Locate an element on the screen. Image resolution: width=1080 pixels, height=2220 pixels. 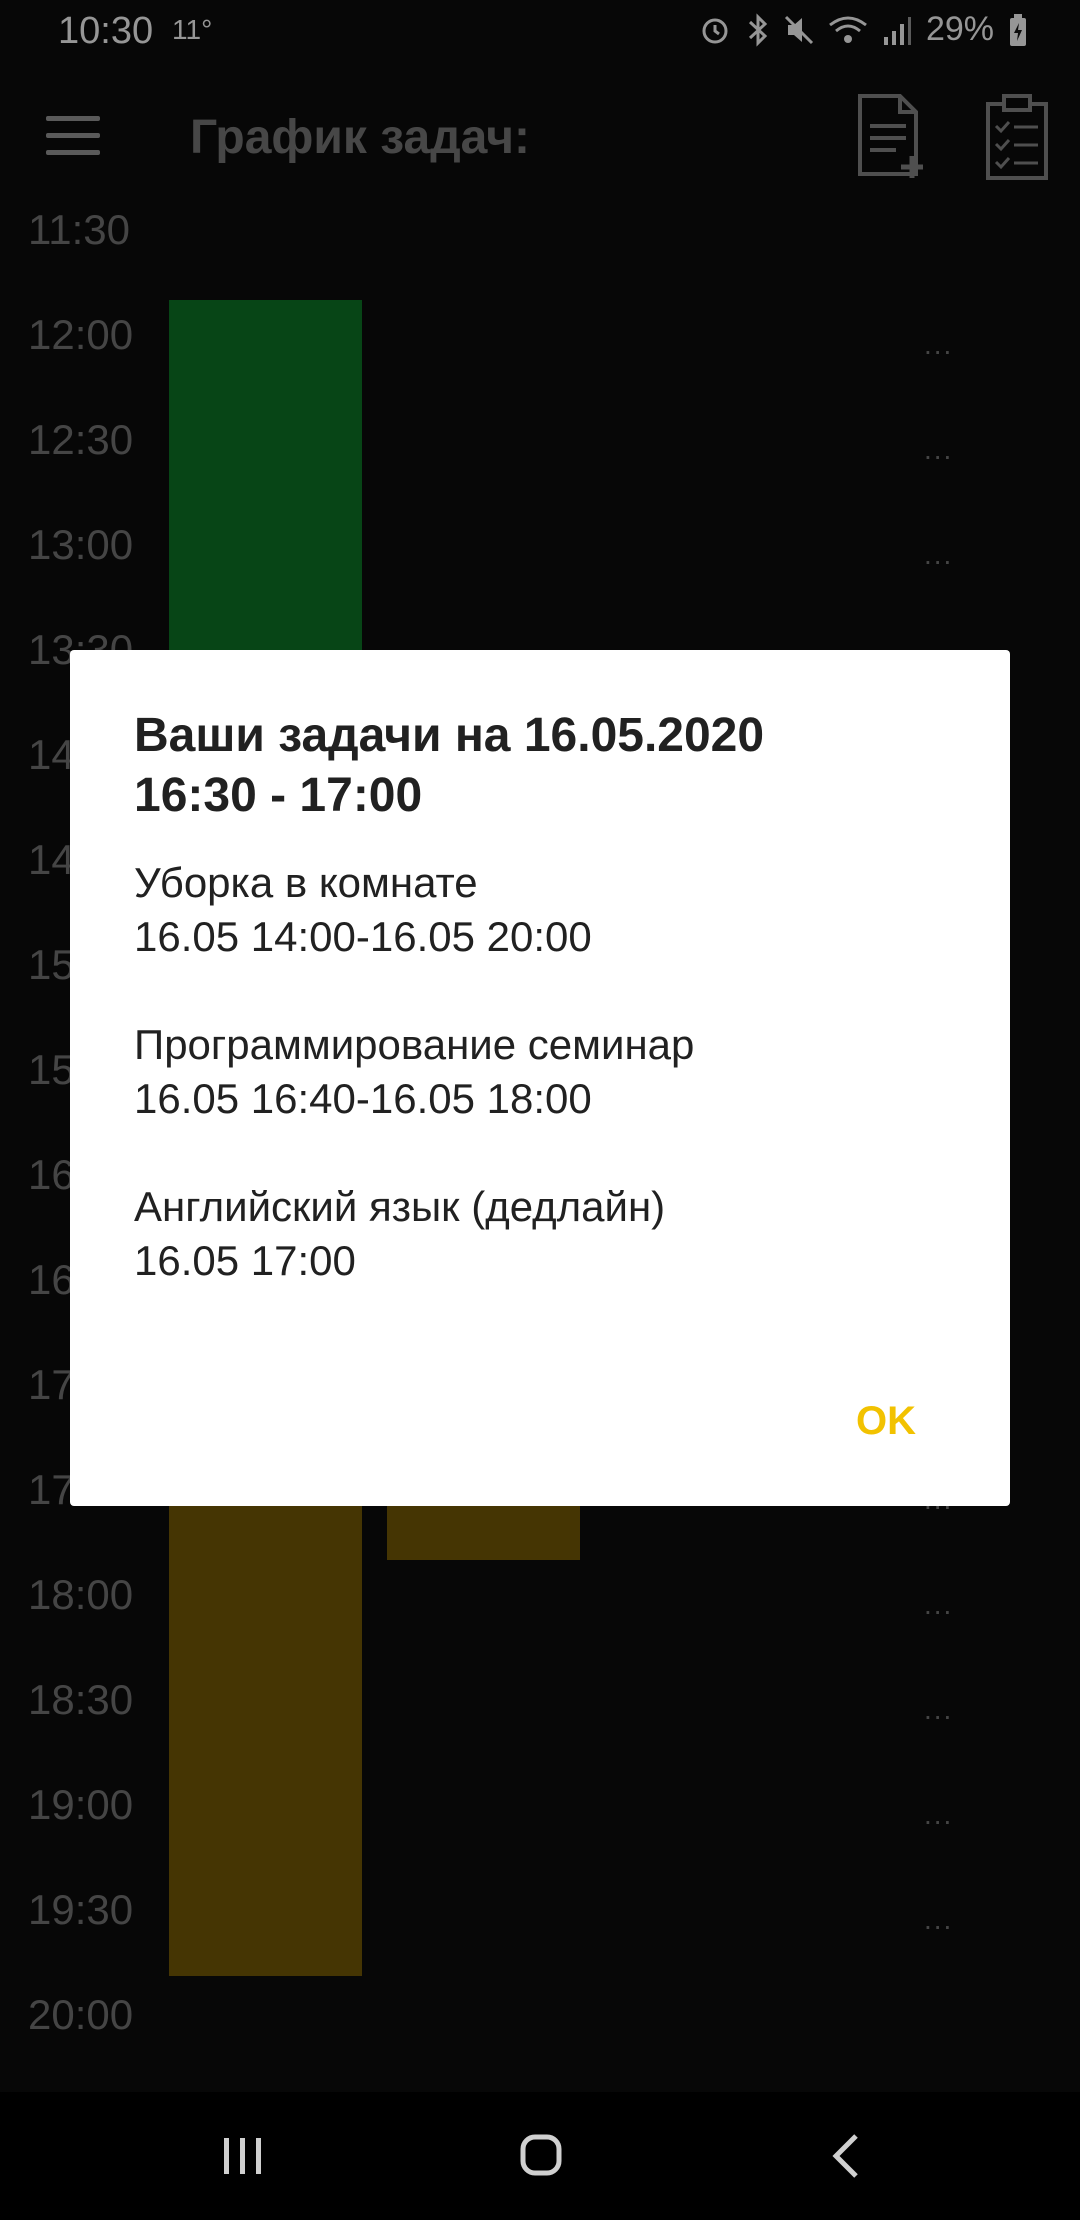
home-icon is located at coordinates (541, 2155).